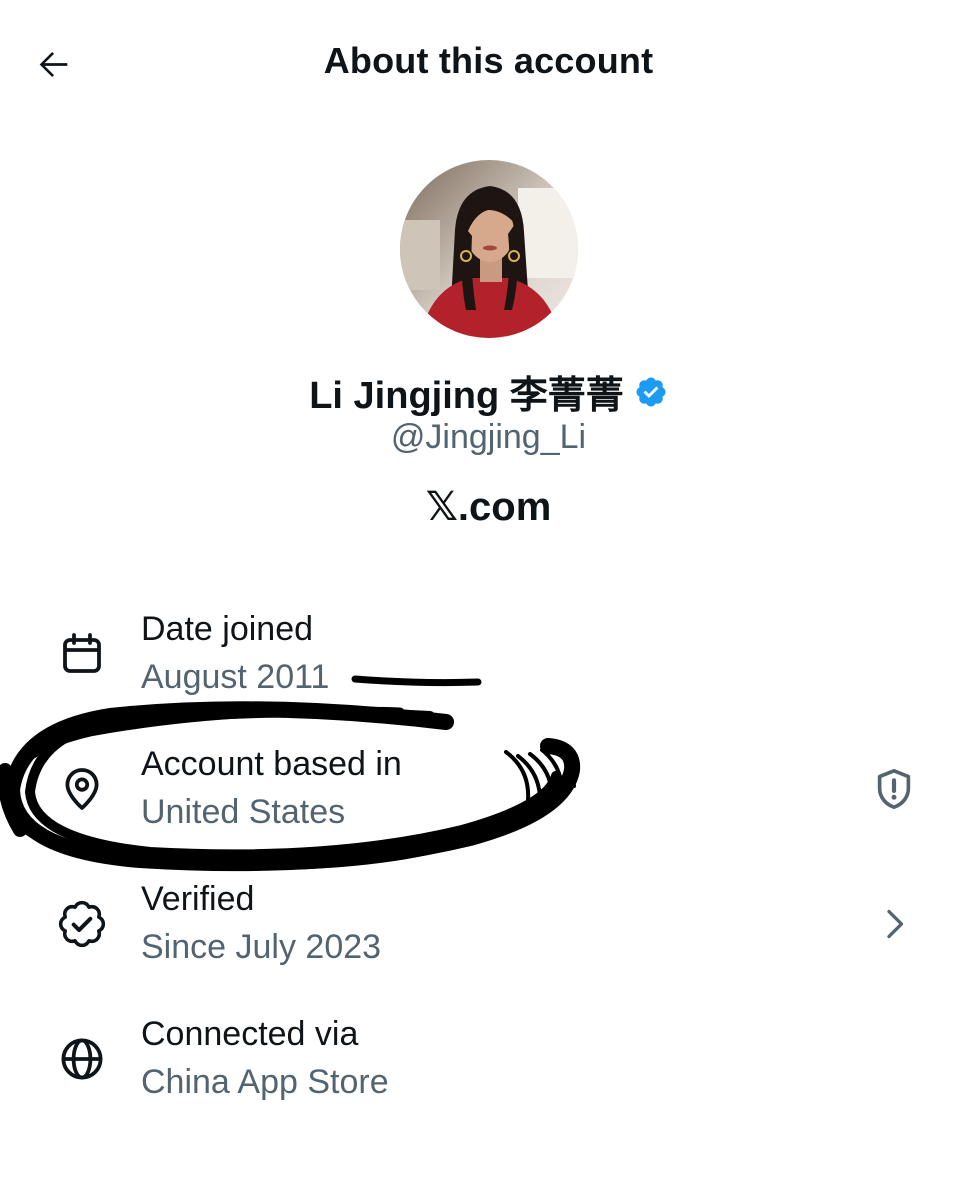 The height and width of the screenshot is (1200, 977). What do you see at coordinates (651, 391) in the screenshot?
I see `verified-badge-icon` at bounding box center [651, 391].